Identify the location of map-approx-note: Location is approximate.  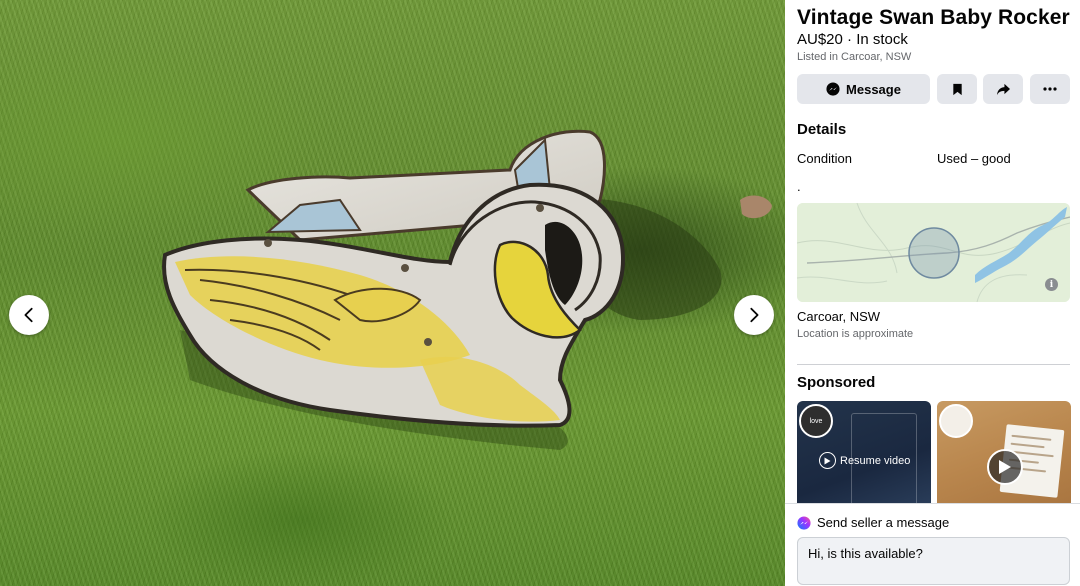
(855, 334).